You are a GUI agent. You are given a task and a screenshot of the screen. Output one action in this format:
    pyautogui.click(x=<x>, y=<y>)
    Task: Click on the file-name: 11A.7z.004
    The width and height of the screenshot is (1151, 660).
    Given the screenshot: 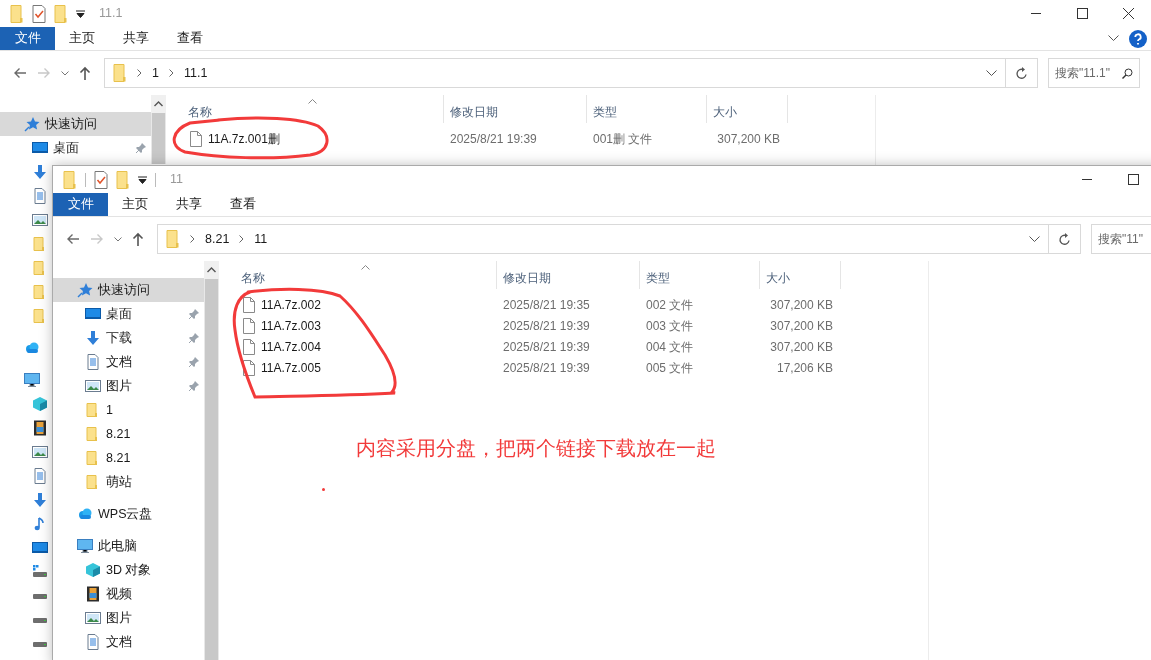 What is the action you would take?
    pyautogui.click(x=291, y=346)
    